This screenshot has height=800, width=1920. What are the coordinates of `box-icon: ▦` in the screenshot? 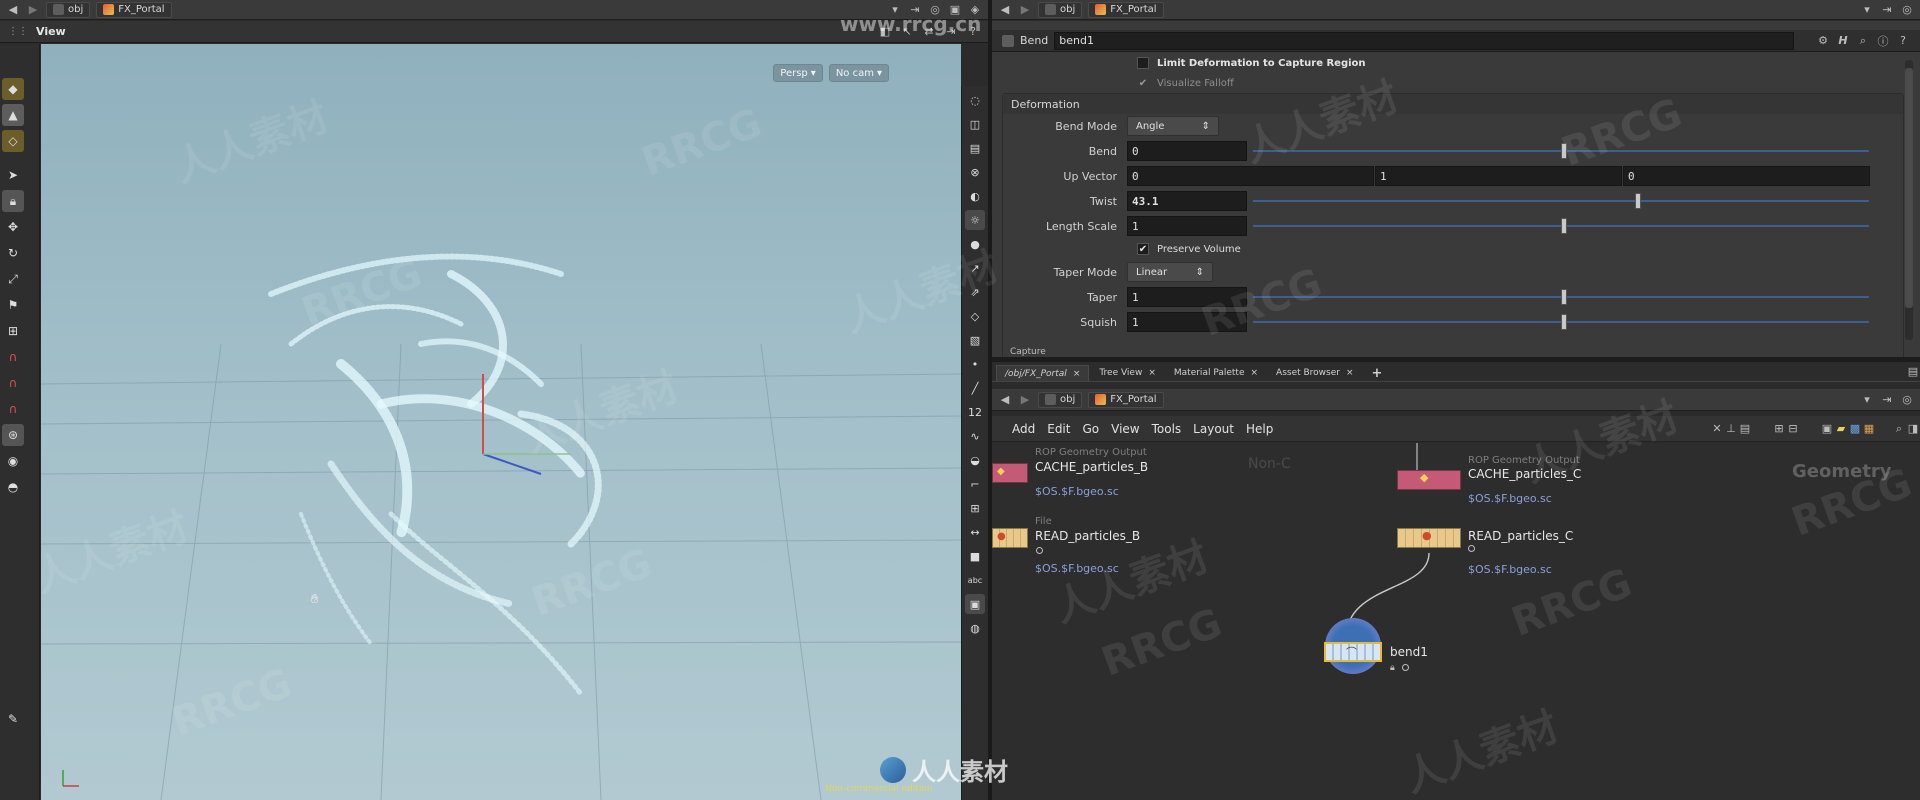 It's located at (1869, 428).